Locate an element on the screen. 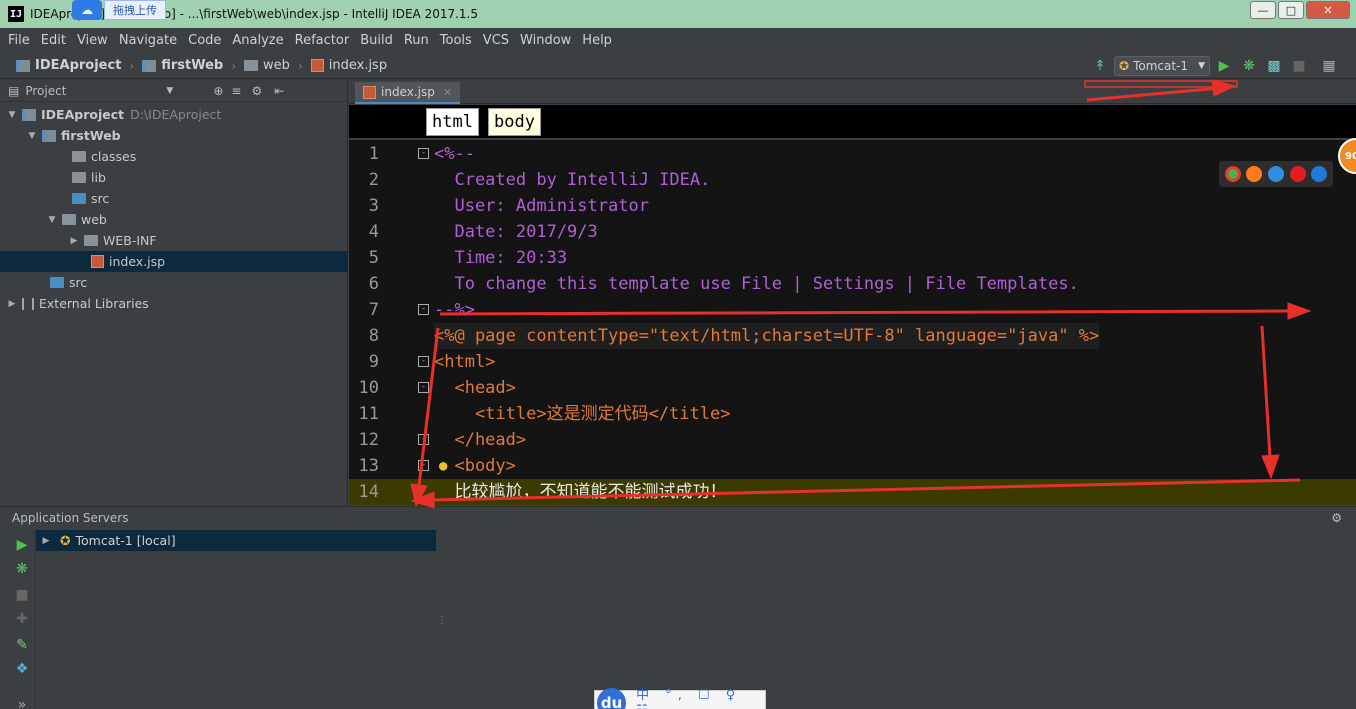 The width and height of the screenshot is (1356, 709). minimize-button: — is located at coordinates (1263, 10).